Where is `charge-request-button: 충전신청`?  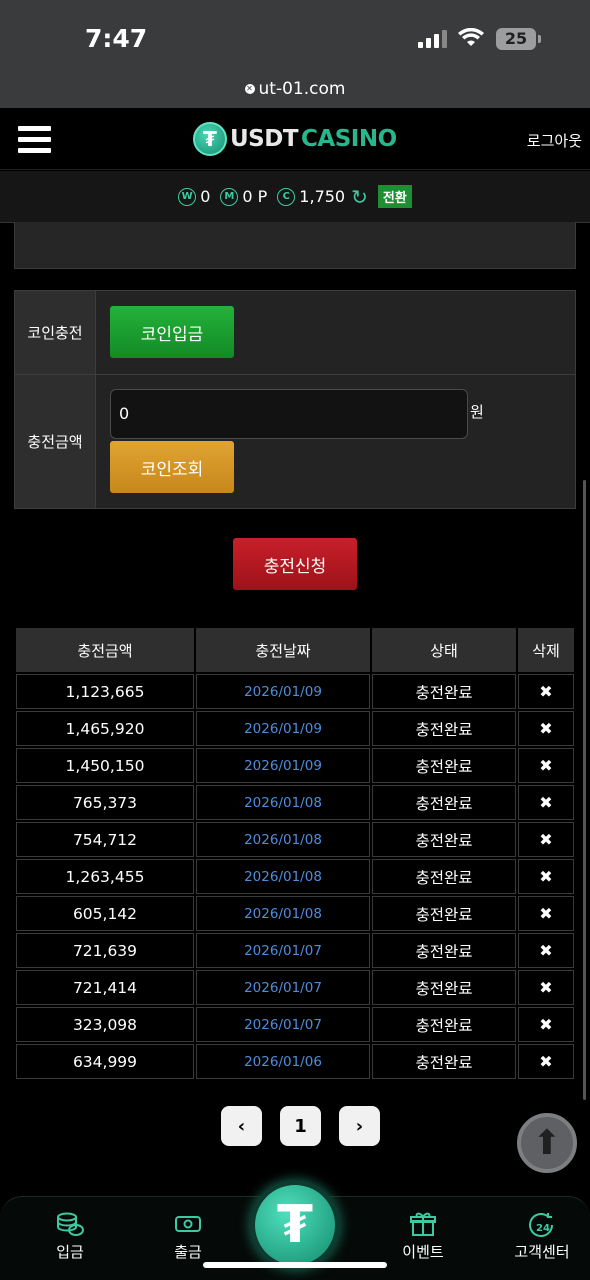 charge-request-button: 충전신청 is located at coordinates (295, 564).